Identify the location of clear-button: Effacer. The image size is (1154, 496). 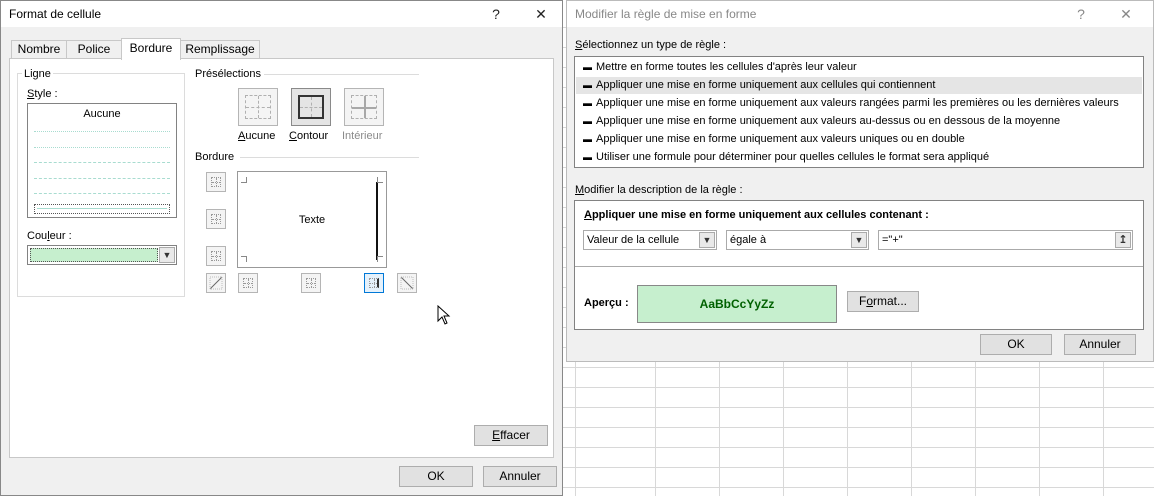
(511, 435).